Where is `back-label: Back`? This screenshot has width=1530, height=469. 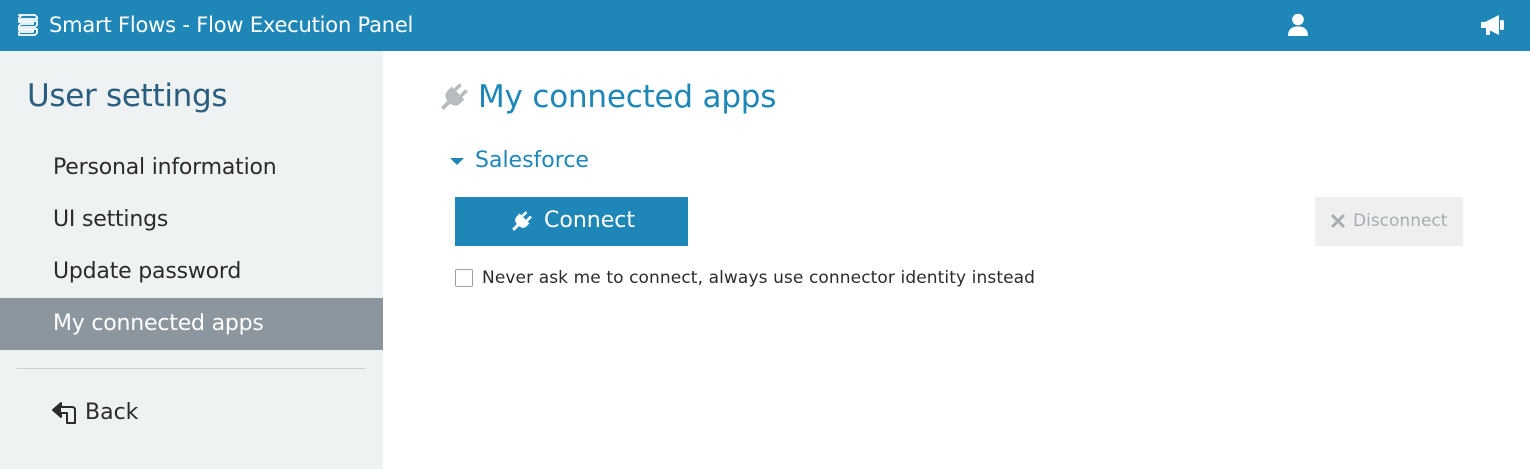 back-label: Back is located at coordinates (112, 412).